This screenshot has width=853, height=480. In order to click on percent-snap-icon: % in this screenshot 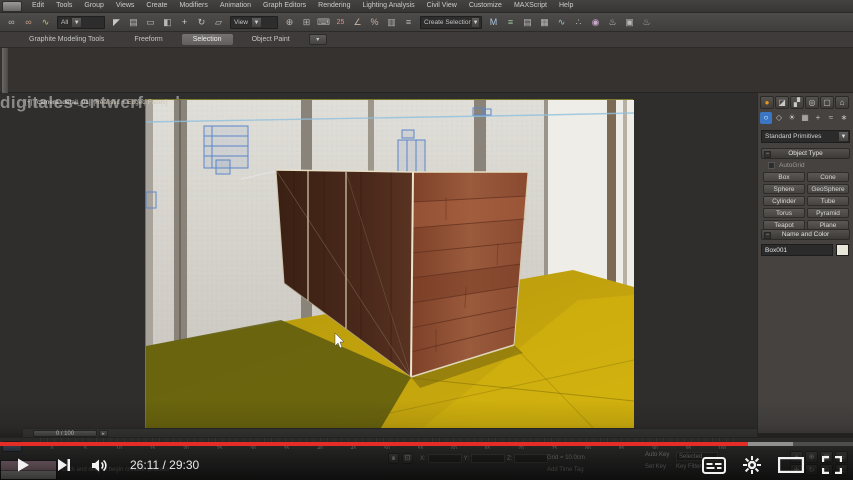, I will do `click(374, 22)`.